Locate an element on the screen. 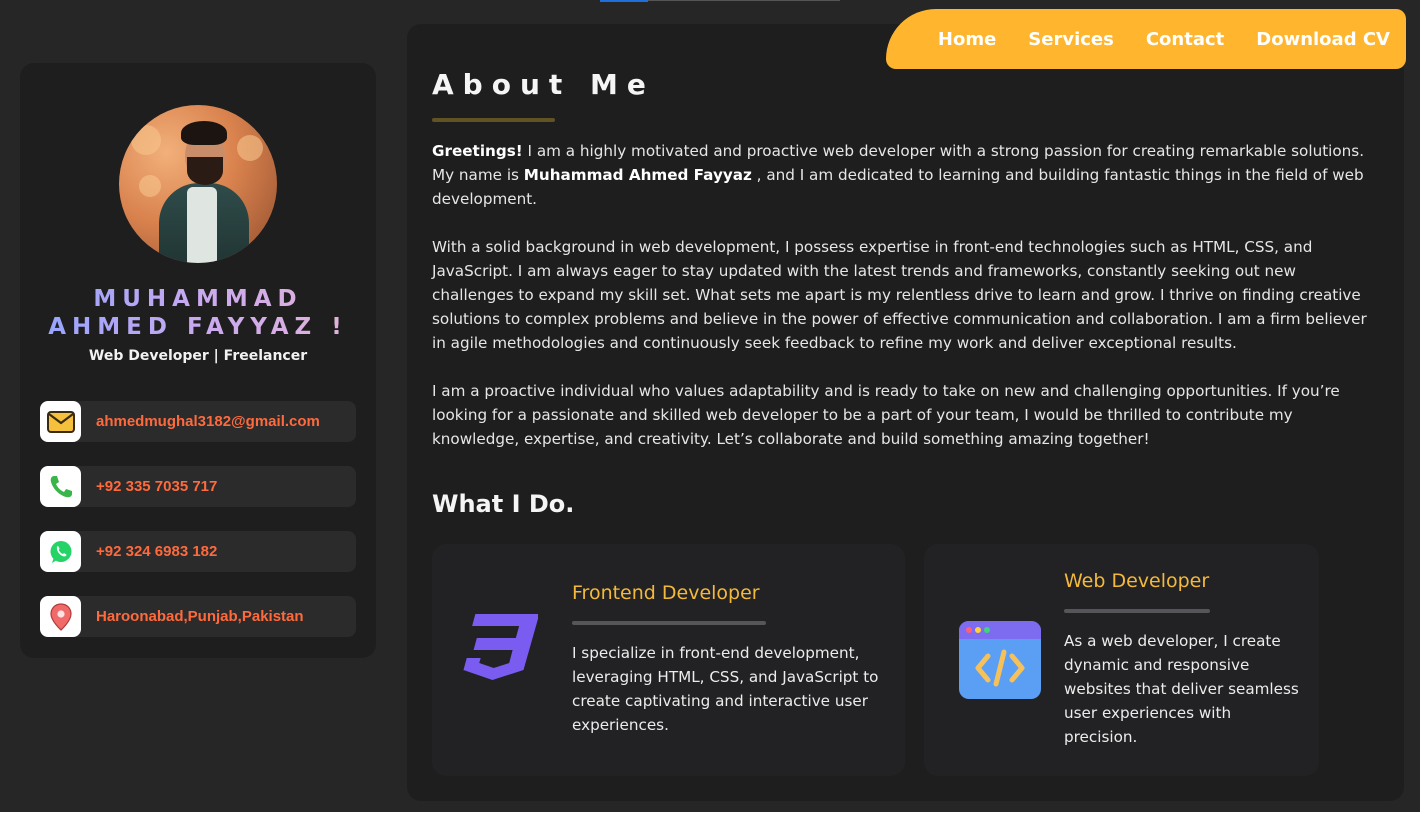 This screenshot has width=1420, height=814. scroll-indicator is located at coordinates (720, 1).